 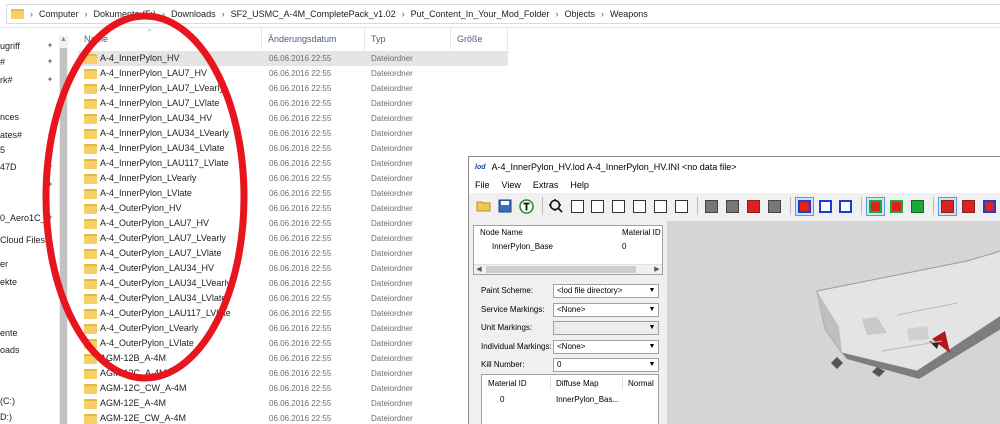 What do you see at coordinates (774, 206) in the screenshot?
I see `solid-view-3-button` at bounding box center [774, 206].